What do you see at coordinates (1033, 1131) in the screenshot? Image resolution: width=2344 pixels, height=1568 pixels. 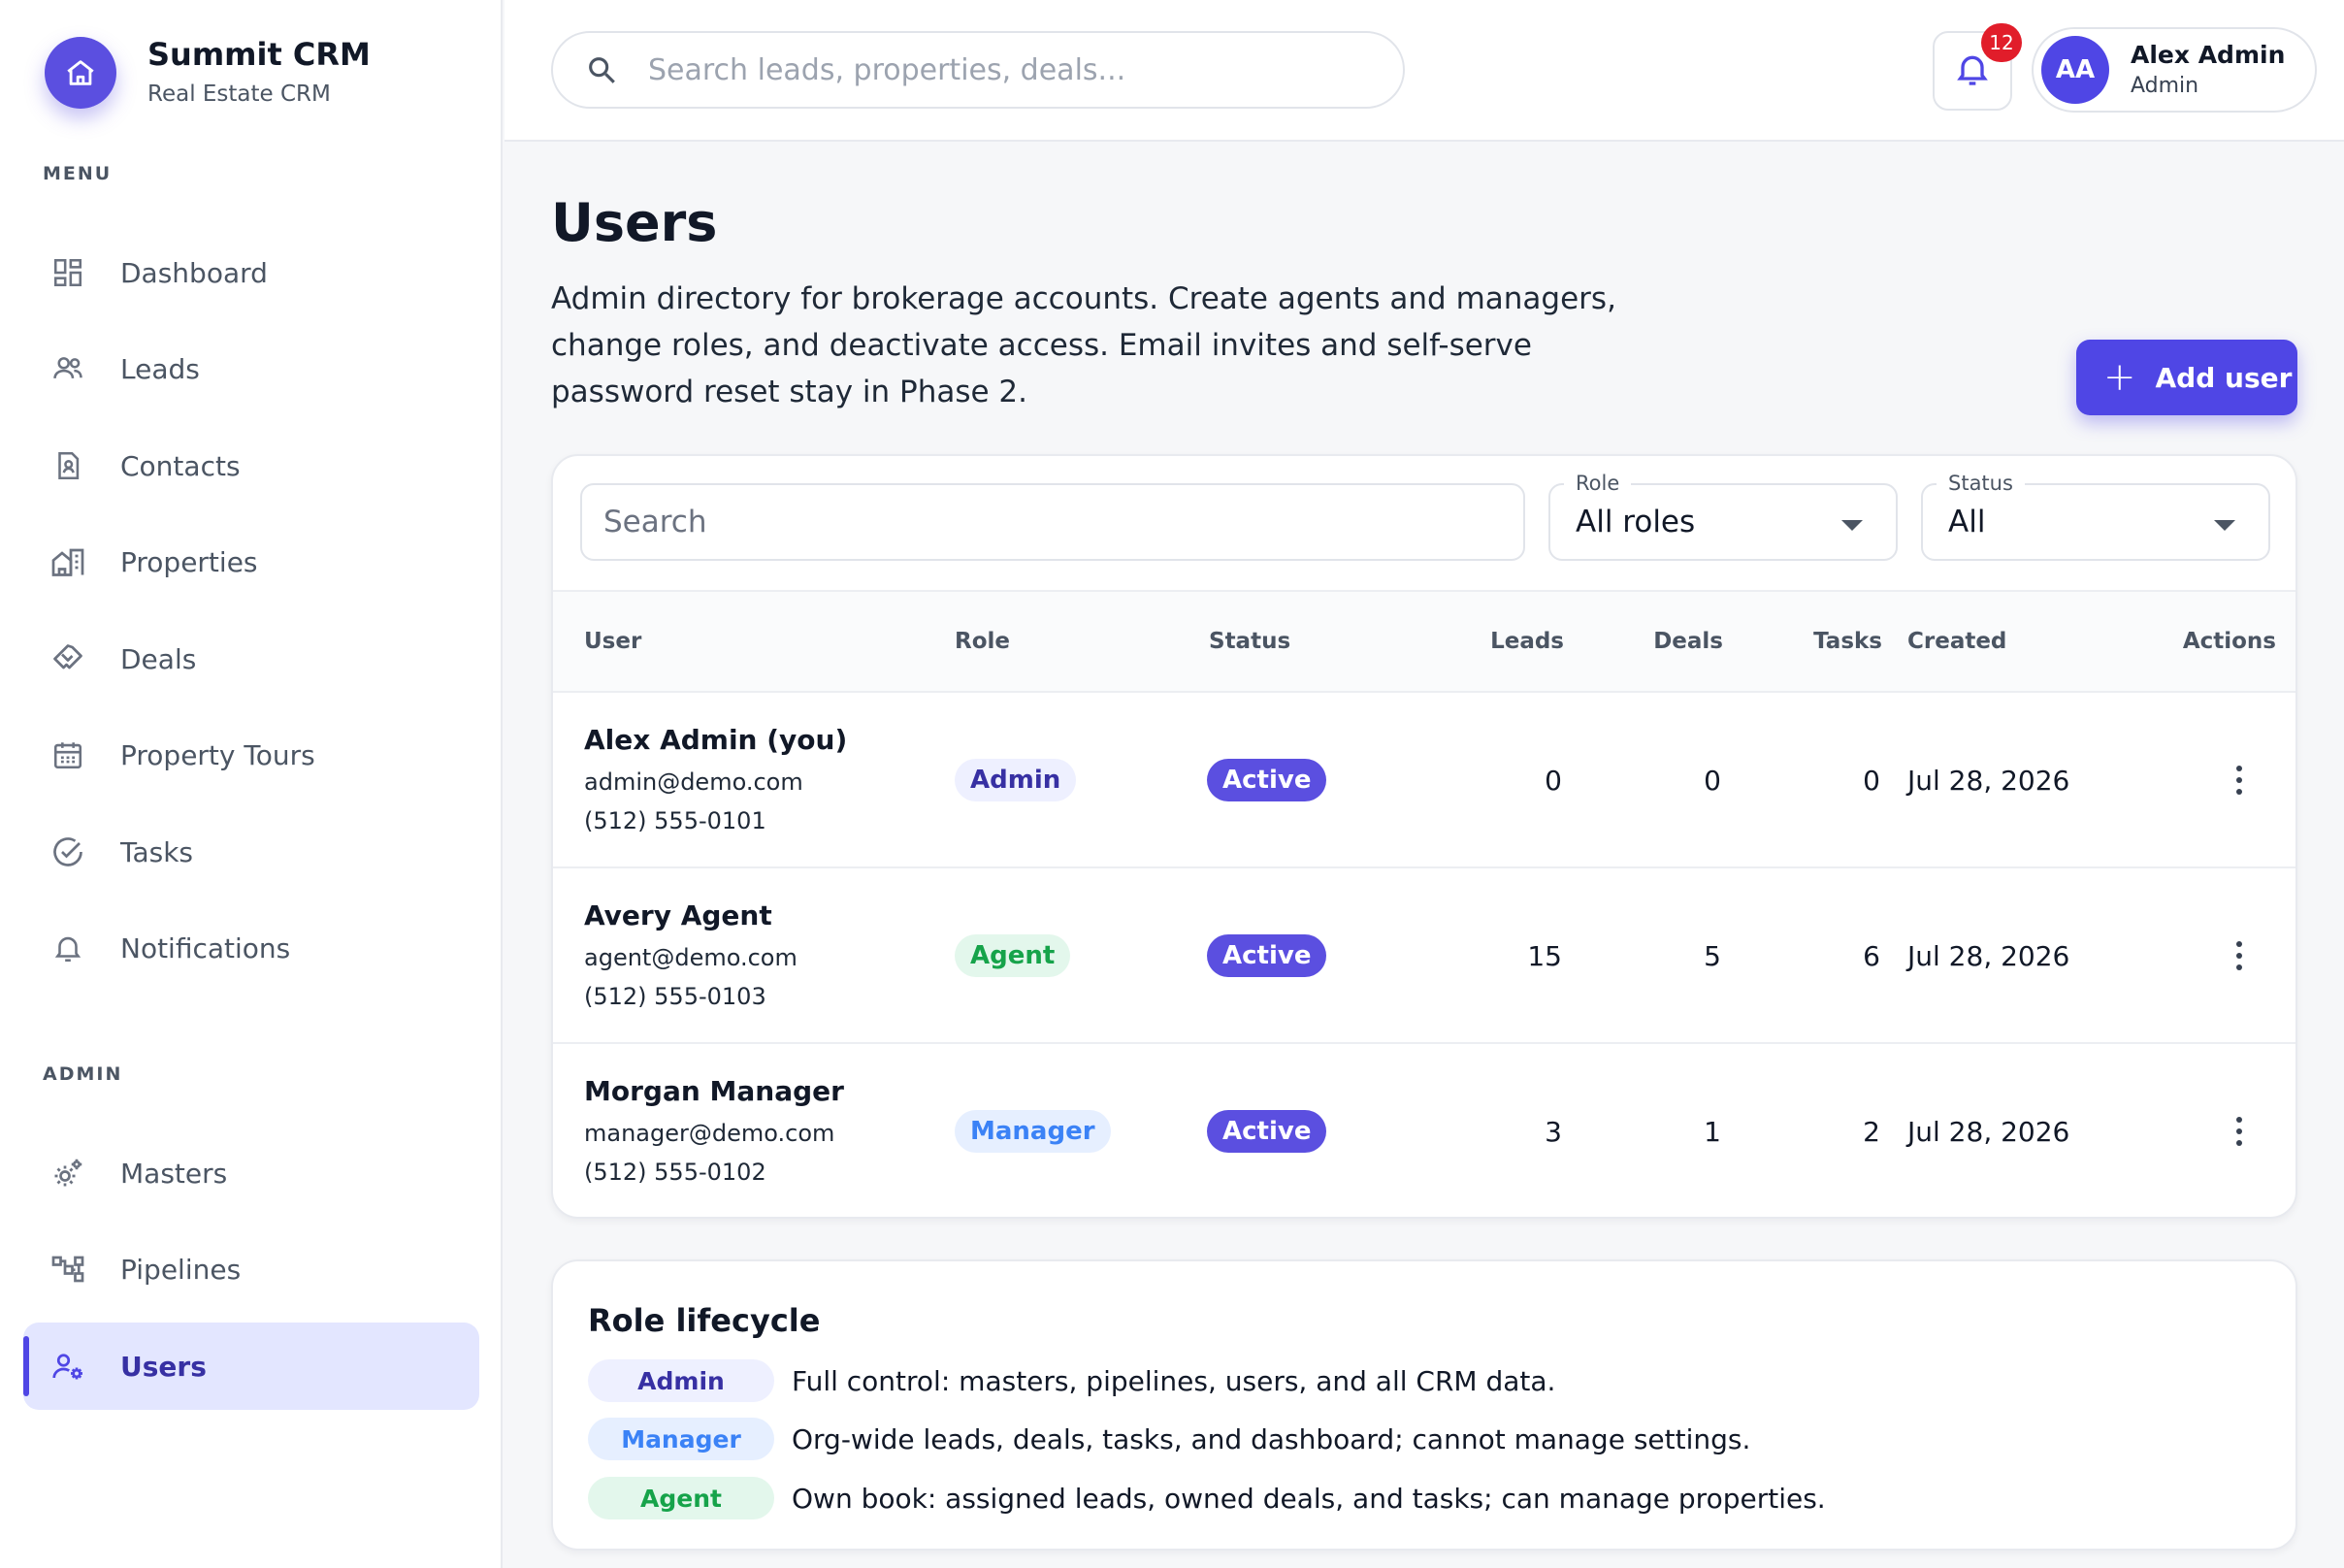 I see `role-badge: Manager` at bounding box center [1033, 1131].